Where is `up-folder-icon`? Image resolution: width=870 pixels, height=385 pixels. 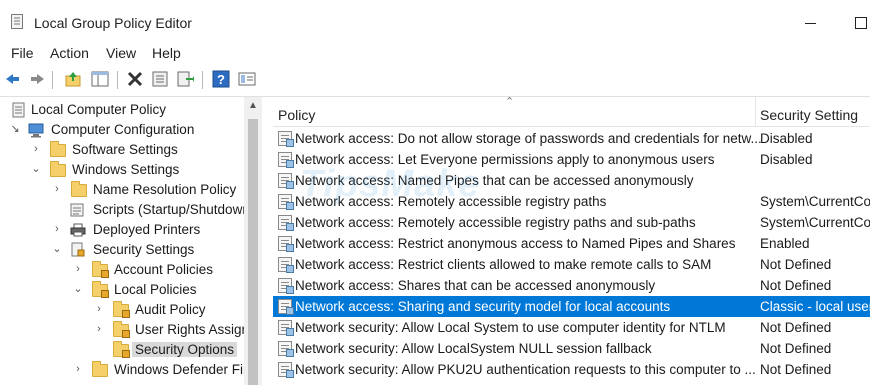
up-folder-icon is located at coordinates (73, 79).